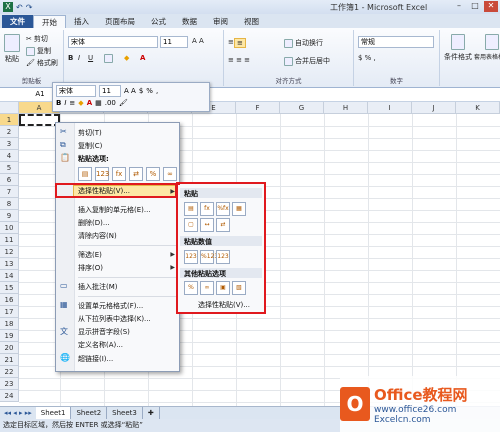 This screenshot has width=500, height=432. What do you see at coordinates (396, 42) in the screenshot?
I see `number-format-select: 常规` at bounding box center [396, 42].